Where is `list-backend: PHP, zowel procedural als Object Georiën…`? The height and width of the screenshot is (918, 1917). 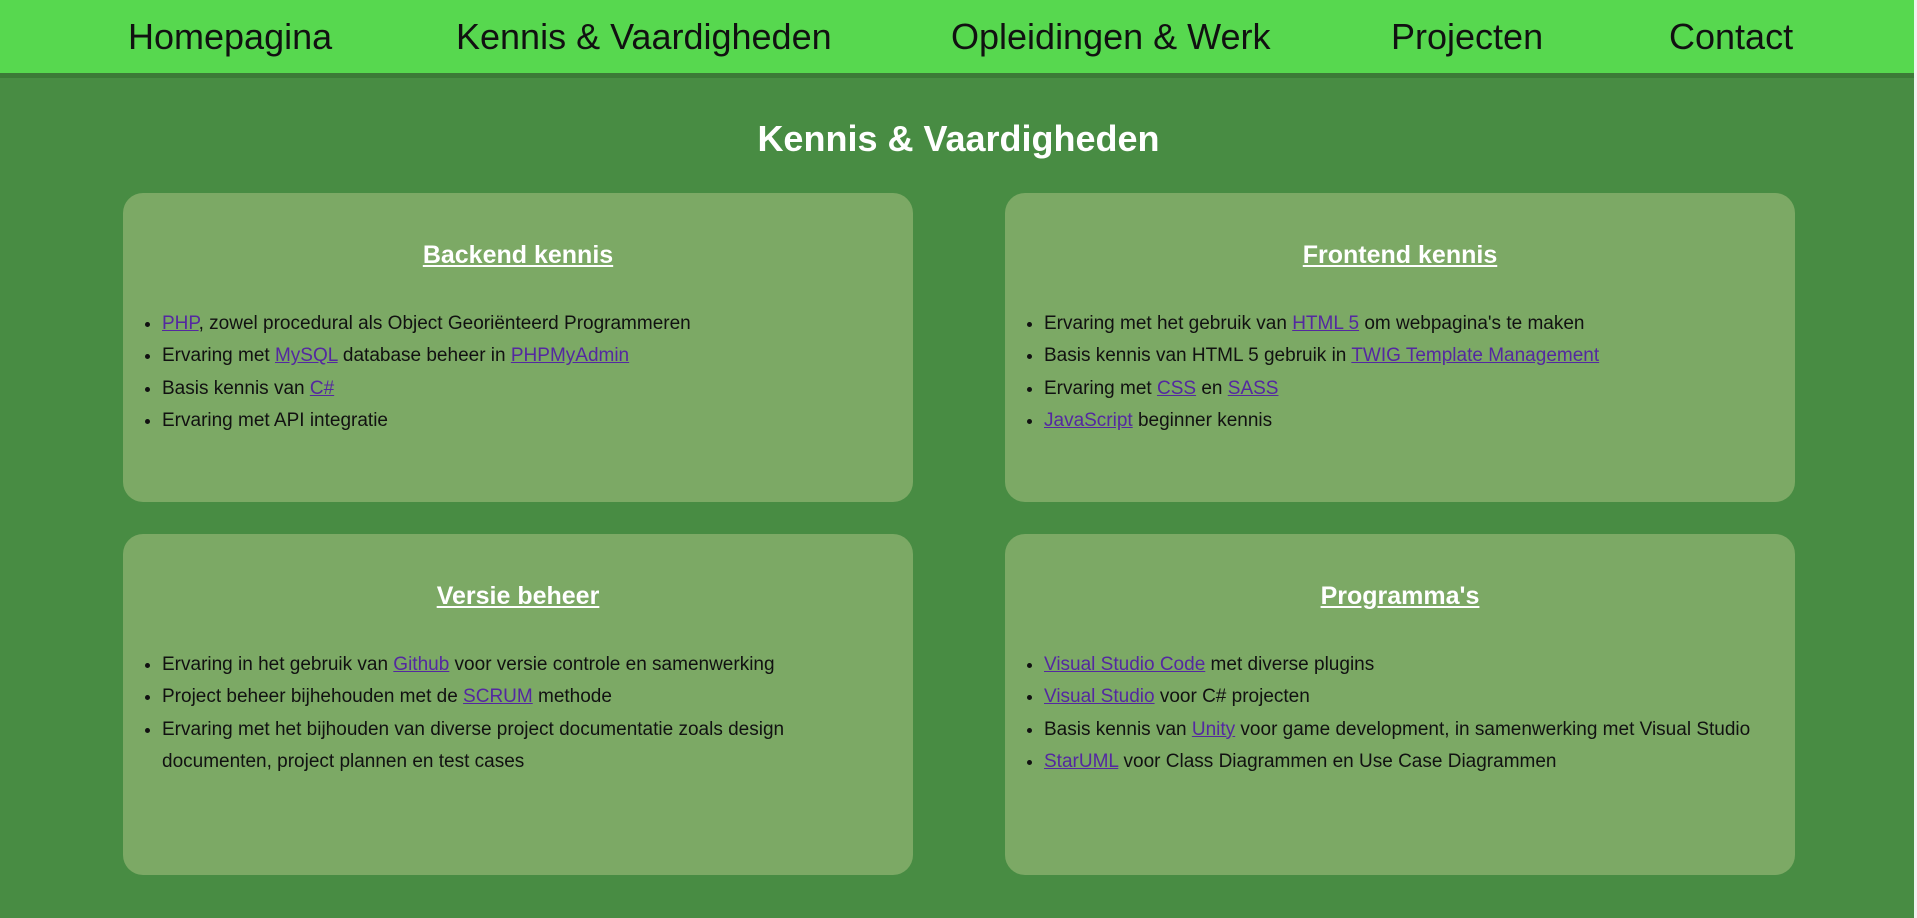 list-backend: PHP, zowel procedural als Object Georiën… is located at coordinates (502, 373).